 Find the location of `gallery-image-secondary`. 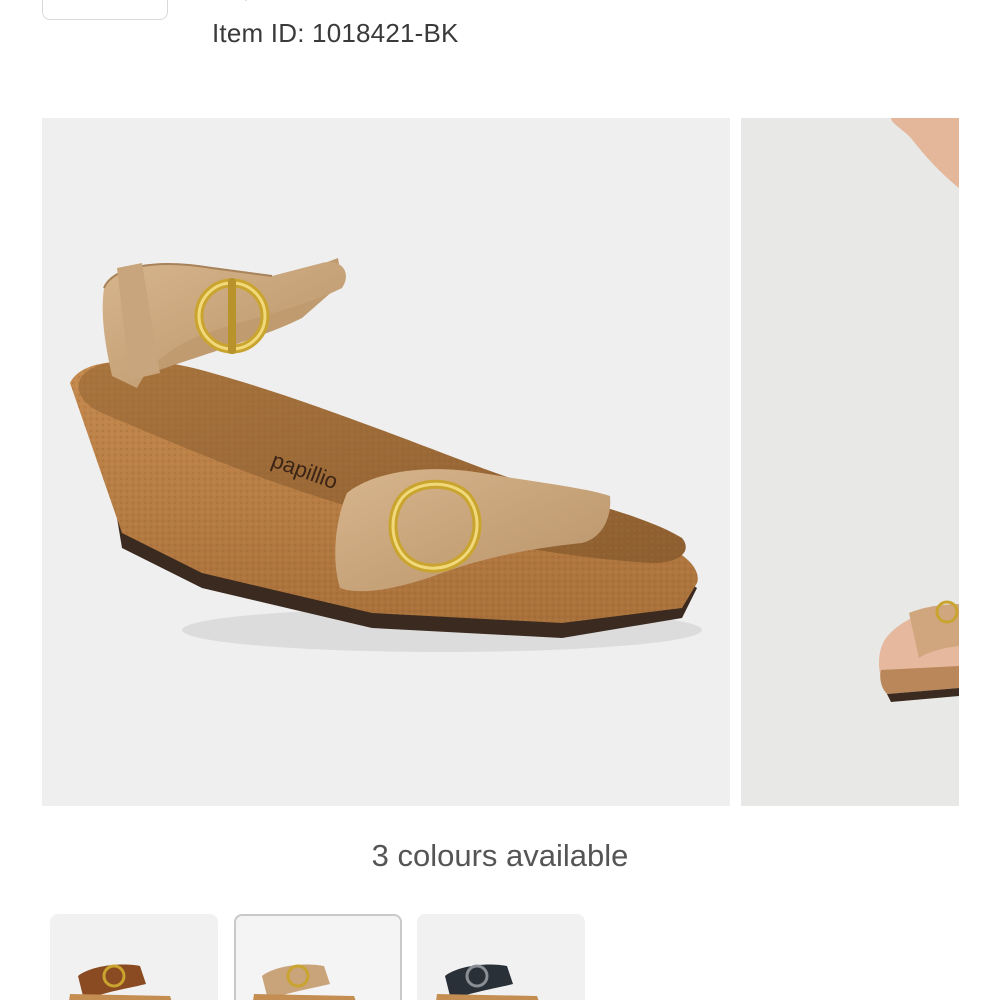

gallery-image-secondary is located at coordinates (850, 462).